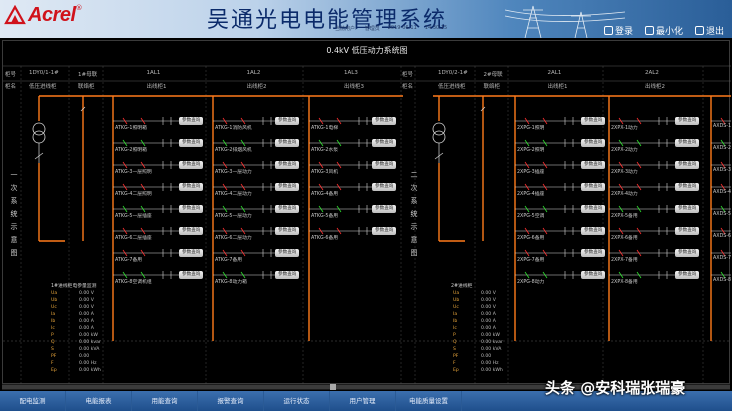 This screenshot has height=411, width=732. Describe the element at coordinates (133, 194) in the screenshot. I see `feeder-label: ATKG-4二层照明` at that location.